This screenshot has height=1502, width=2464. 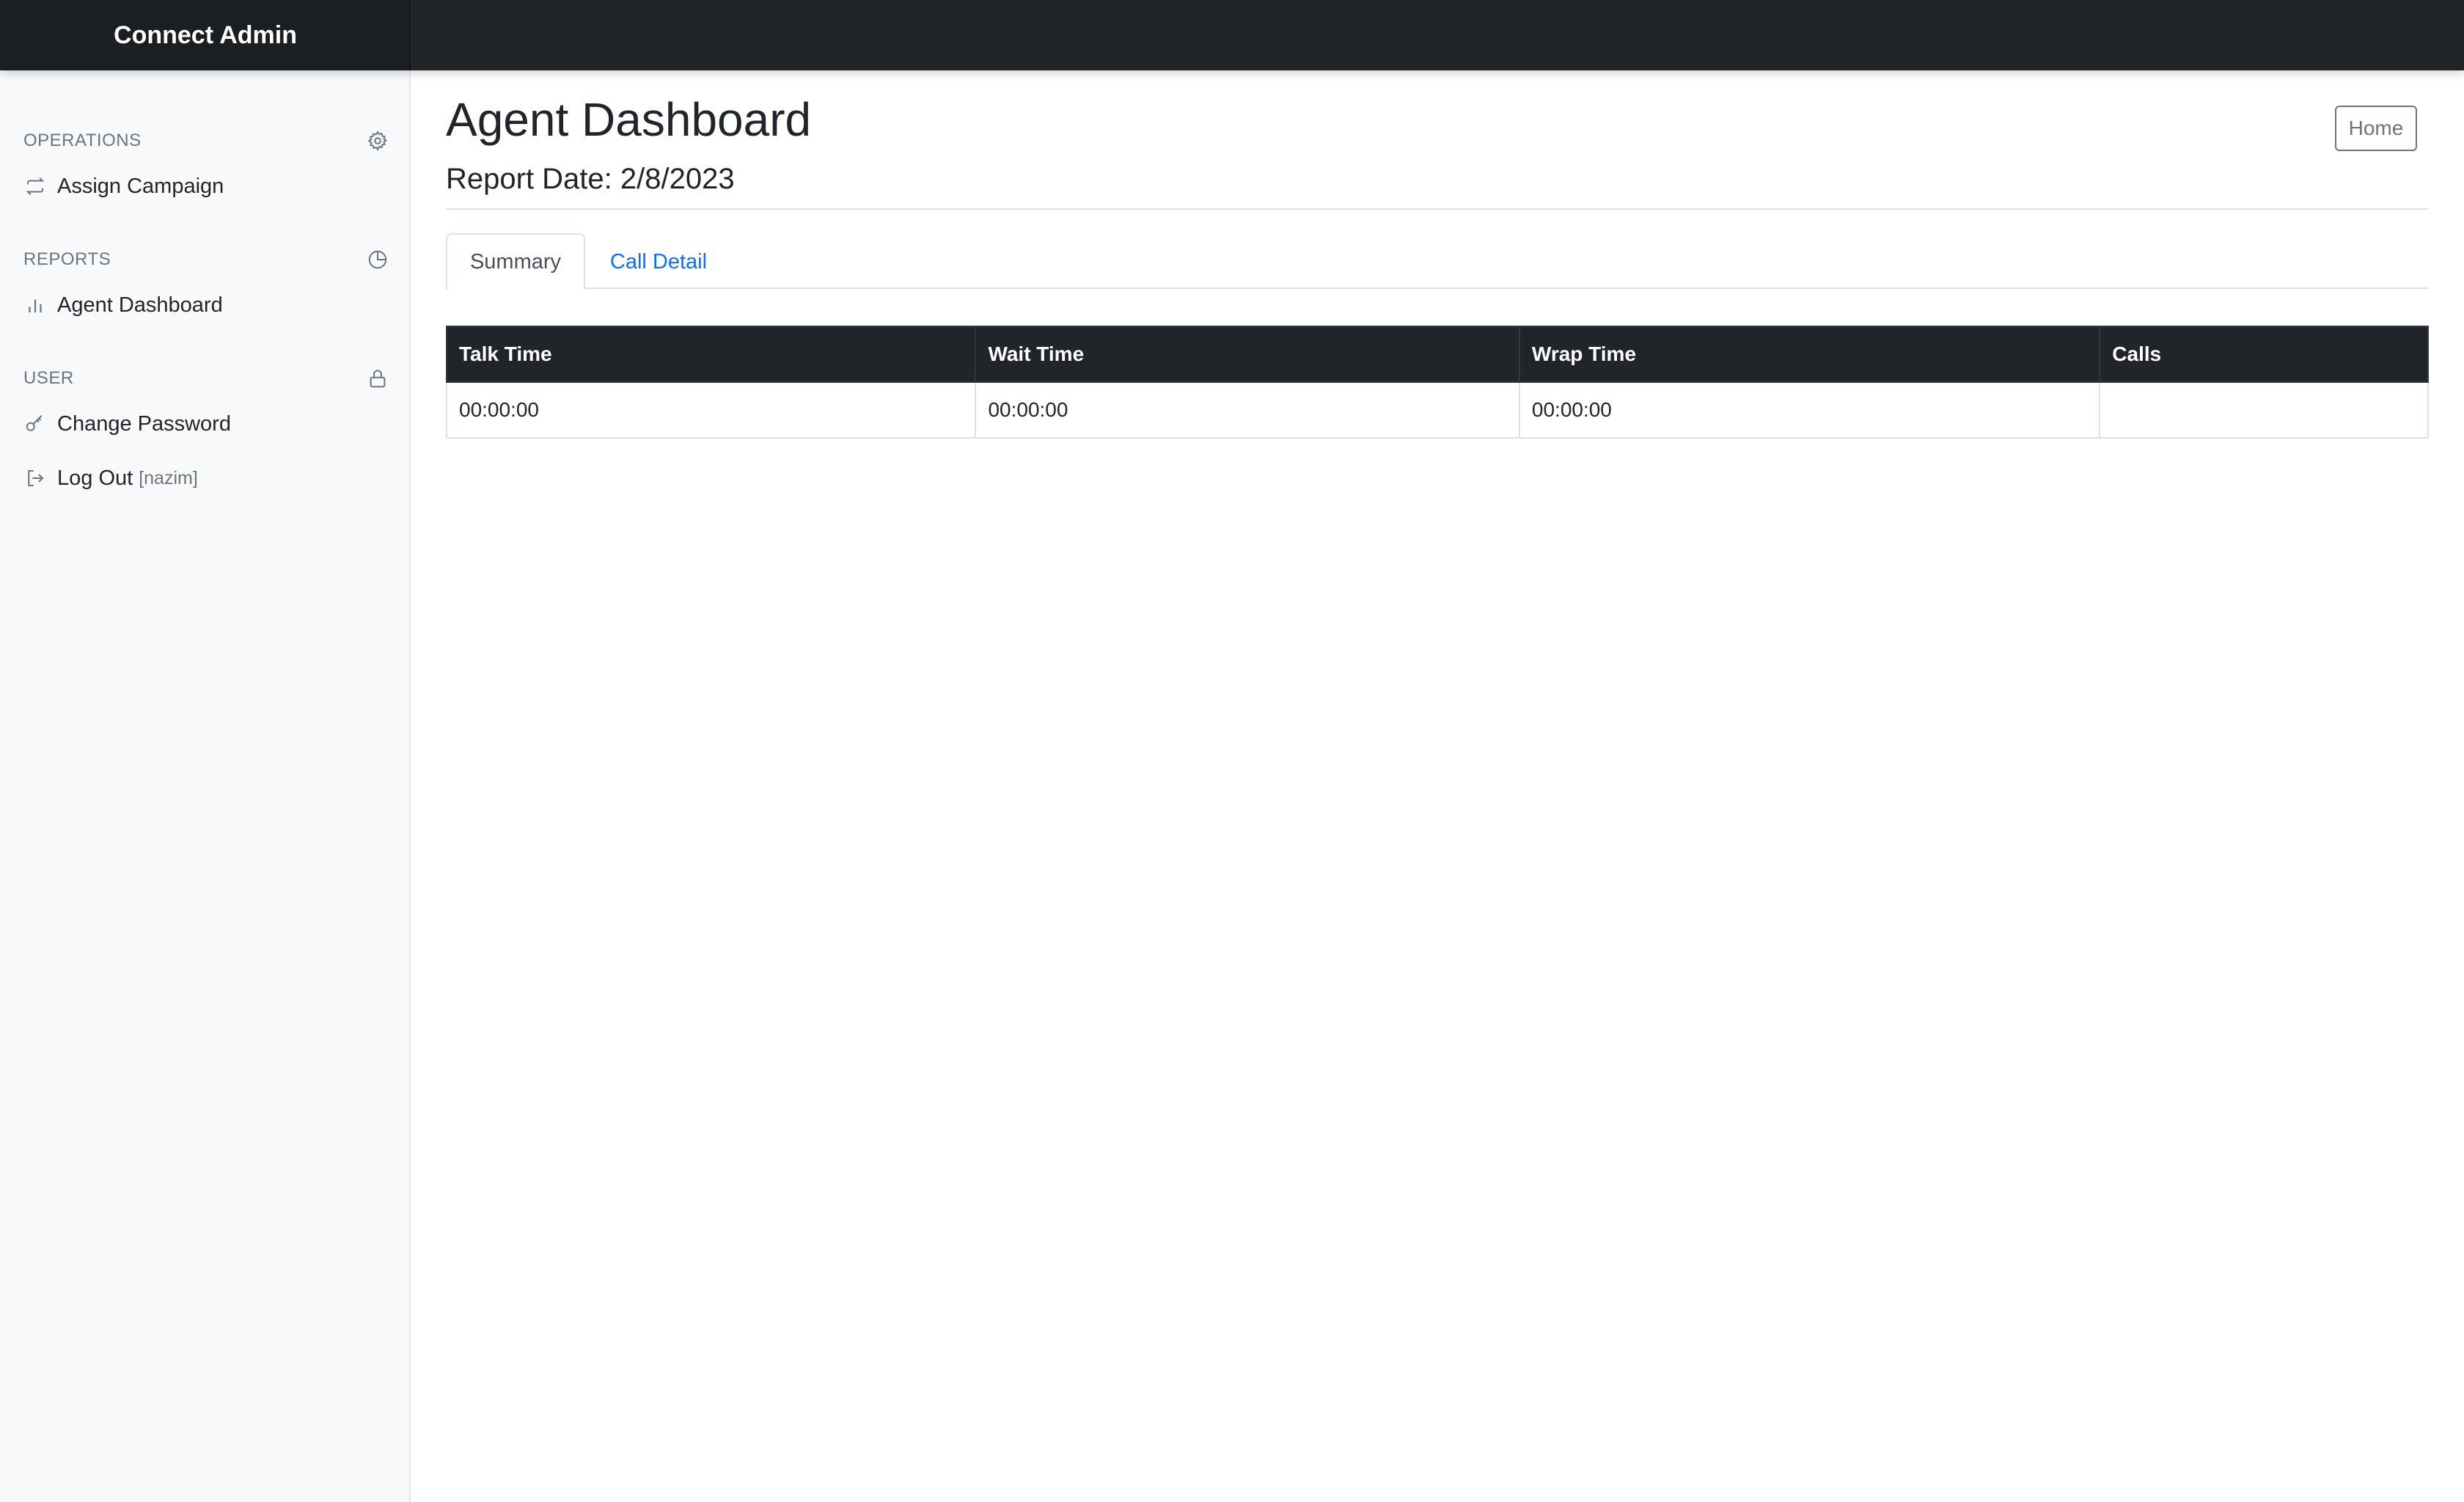 What do you see at coordinates (377, 379) in the screenshot?
I see `lock-icon` at bounding box center [377, 379].